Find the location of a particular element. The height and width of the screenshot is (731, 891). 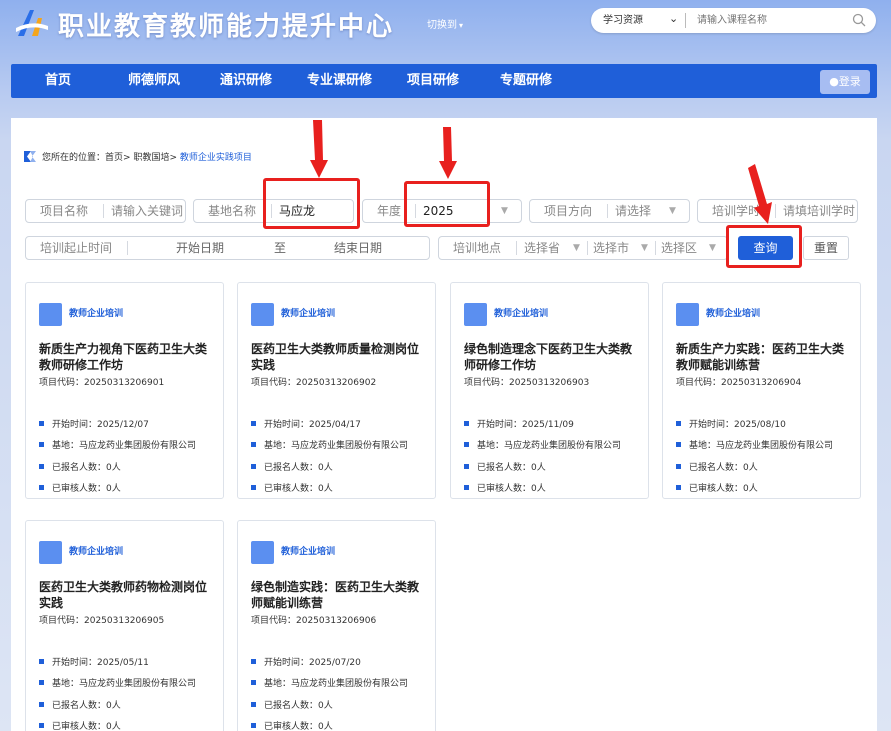

field-label: 年度 is located at coordinates (389, 211).